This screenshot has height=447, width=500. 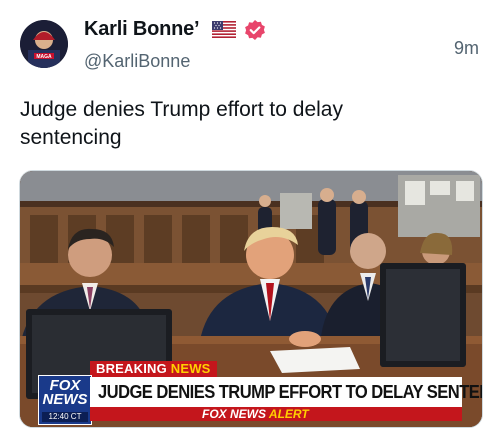 What do you see at coordinates (224, 29) in the screenshot?
I see `us-flag-icon` at bounding box center [224, 29].